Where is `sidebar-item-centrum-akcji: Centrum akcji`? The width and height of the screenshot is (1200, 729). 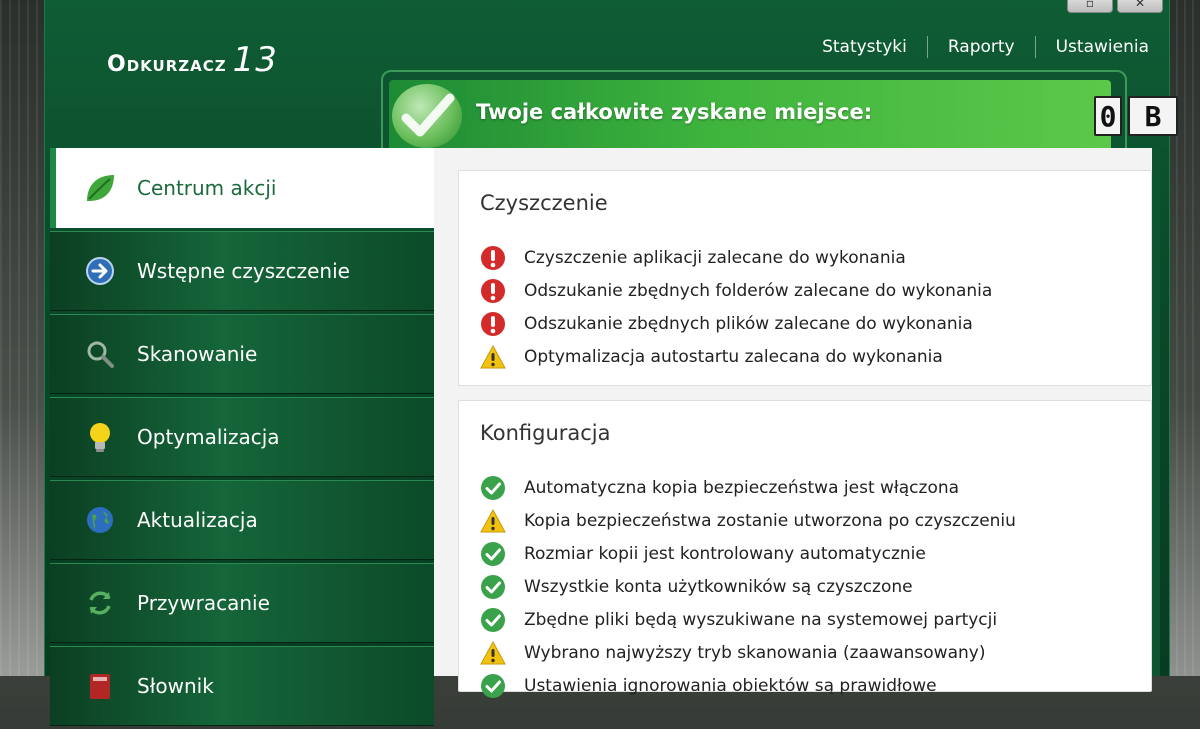 sidebar-item-centrum-akcji: Centrum akcji is located at coordinates (242, 188).